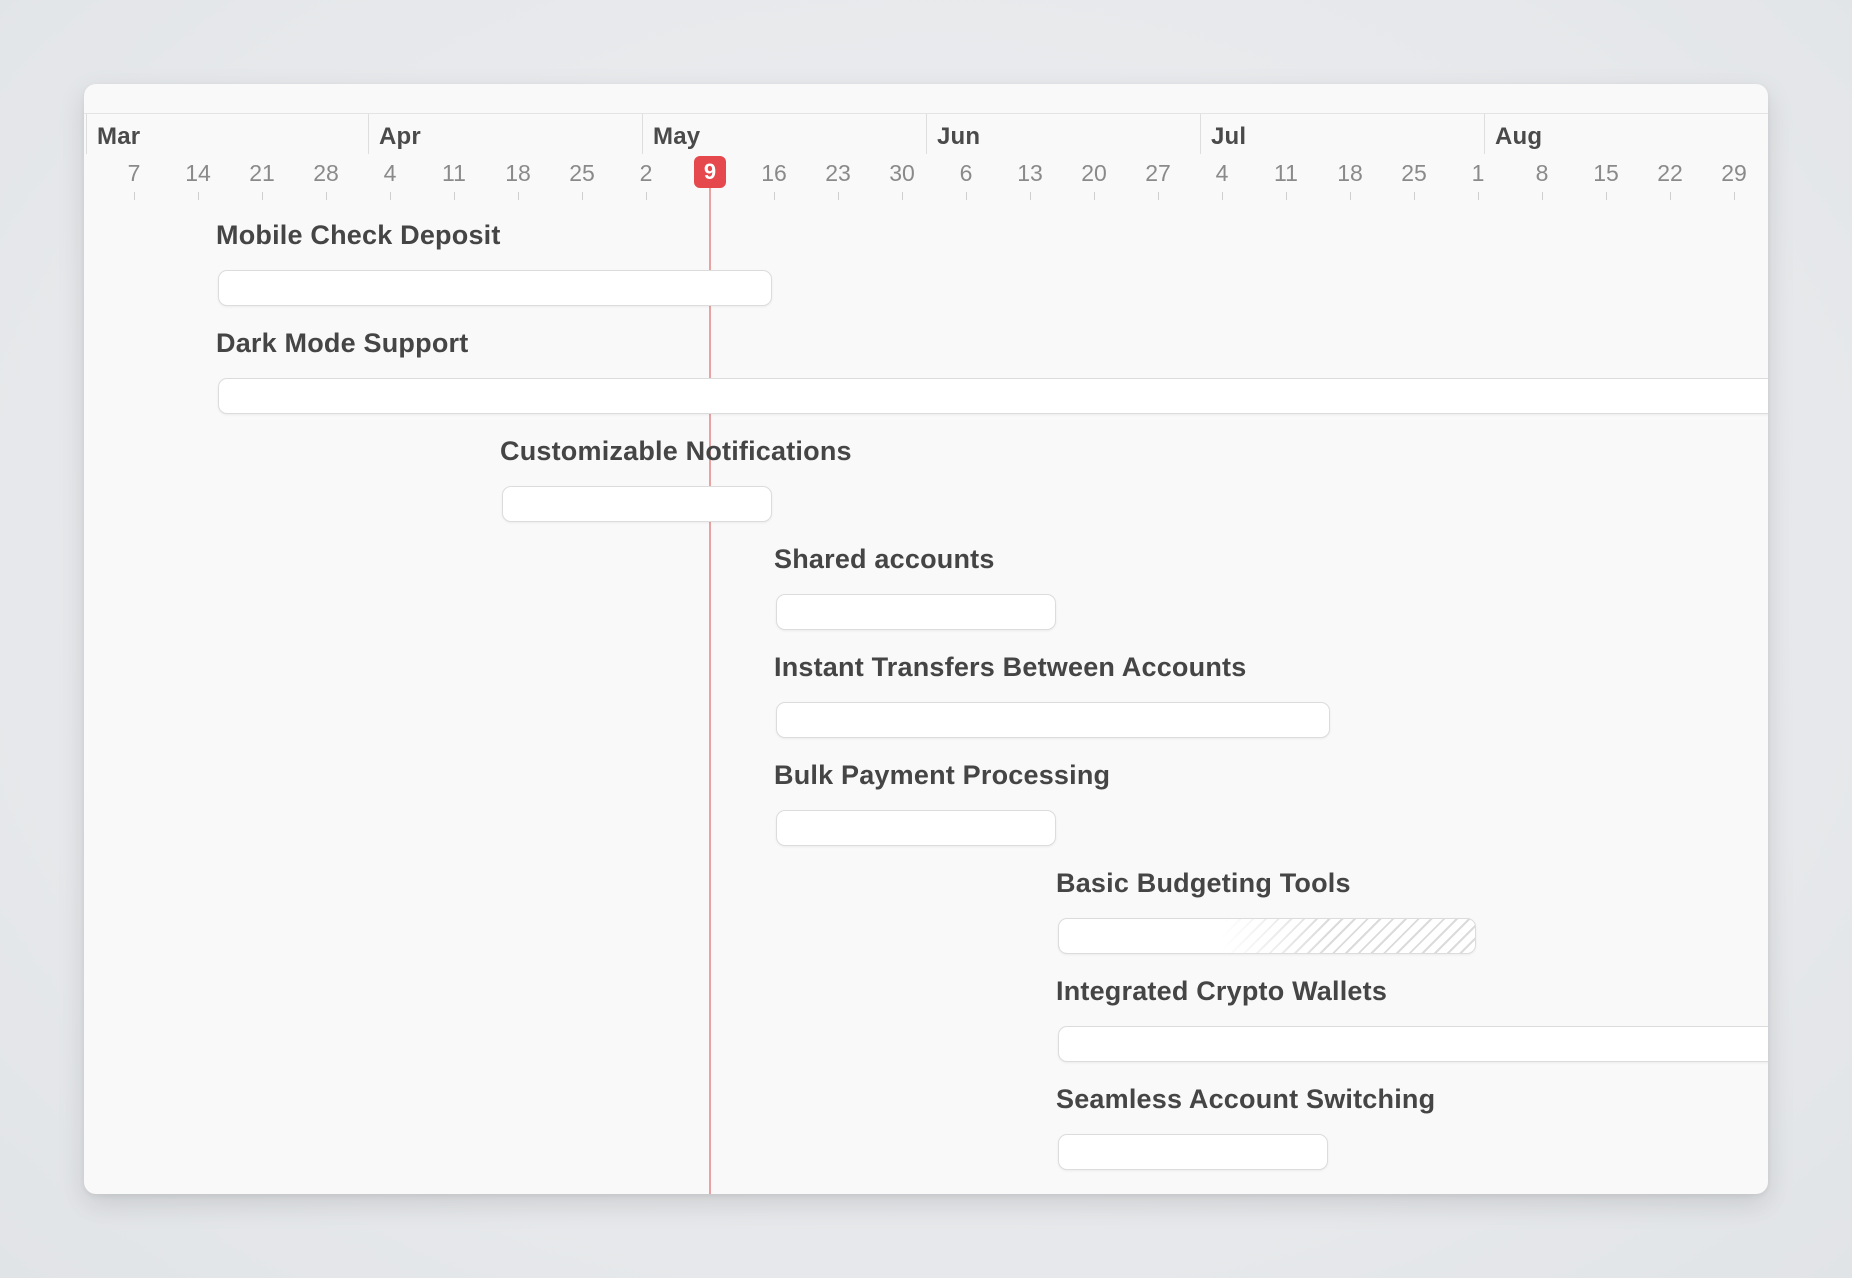 Image resolution: width=1852 pixels, height=1278 pixels. What do you see at coordinates (262, 173) in the screenshot?
I see `day-label: 21` at bounding box center [262, 173].